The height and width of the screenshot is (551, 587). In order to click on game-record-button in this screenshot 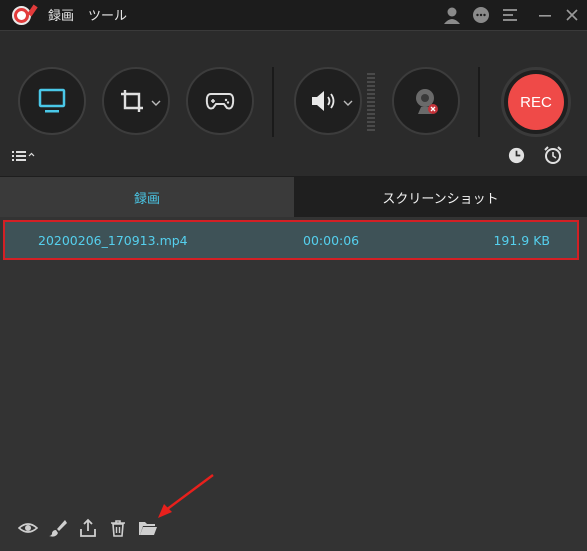, I will do `click(220, 101)`.